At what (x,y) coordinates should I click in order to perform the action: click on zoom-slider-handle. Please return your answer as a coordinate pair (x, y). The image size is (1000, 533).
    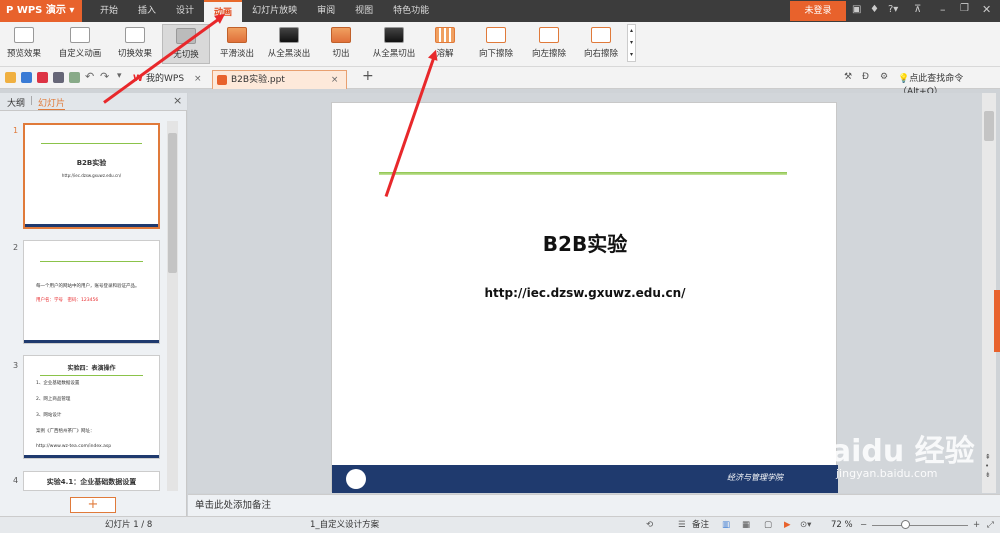
    Looking at the image, I should click on (905, 524).